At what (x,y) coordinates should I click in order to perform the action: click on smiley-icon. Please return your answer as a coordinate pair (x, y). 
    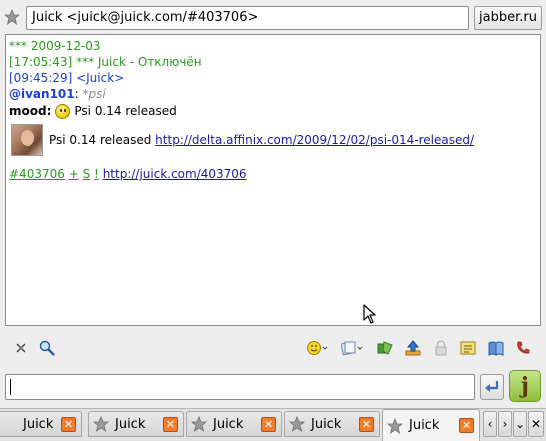
    Looking at the image, I should click on (63, 111).